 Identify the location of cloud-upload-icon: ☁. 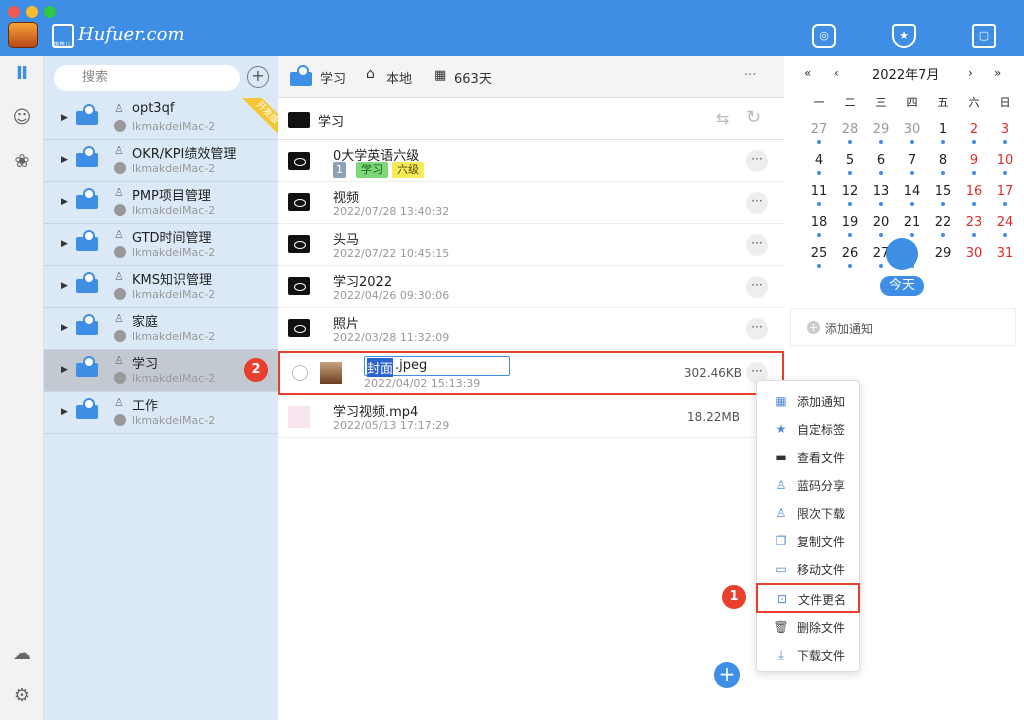
(22, 654).